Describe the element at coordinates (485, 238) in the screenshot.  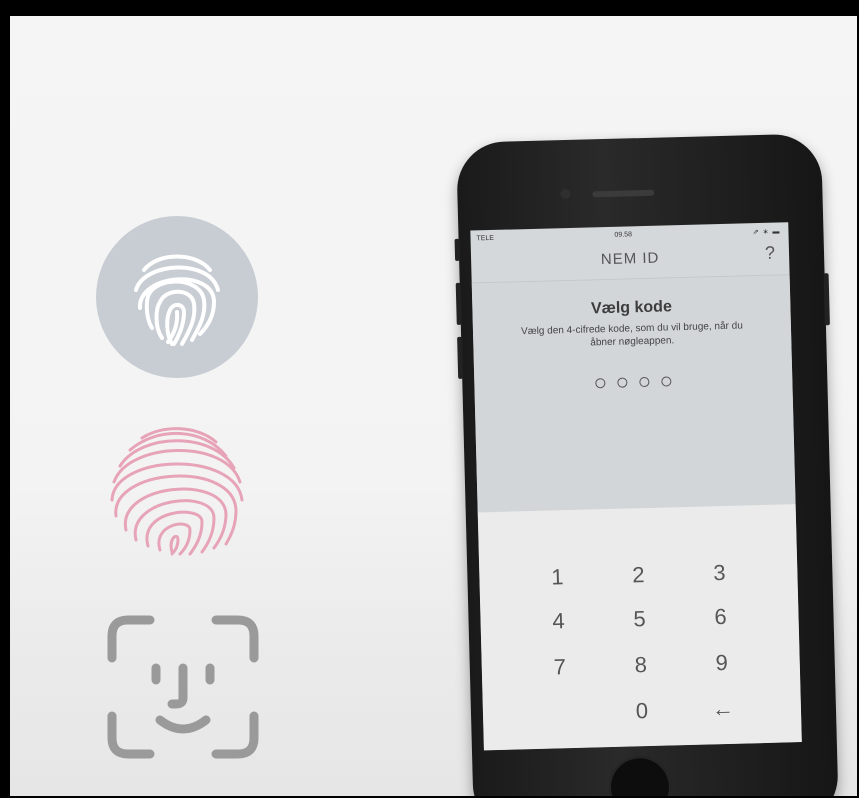
I see `carrier-label: TELE` at that location.